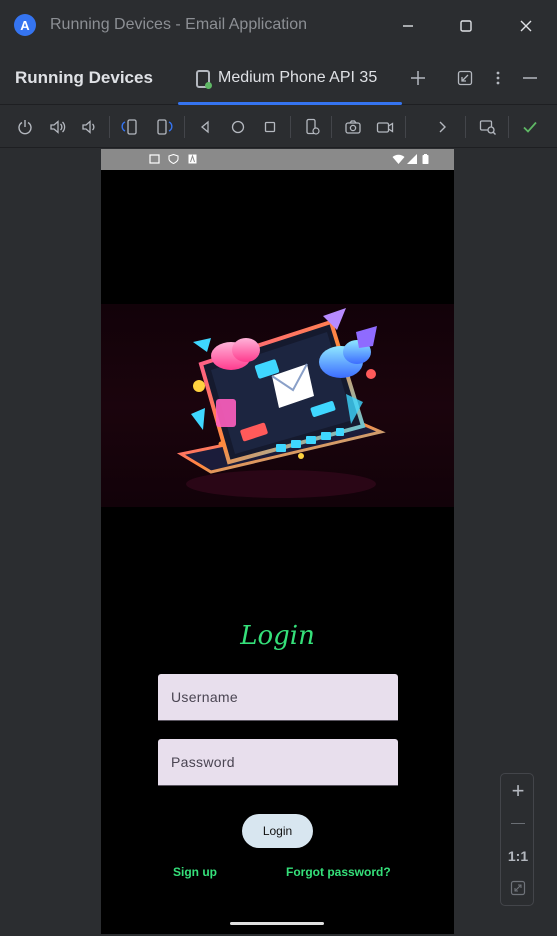  What do you see at coordinates (278, 697) in the screenshot?
I see `username-input: Username` at bounding box center [278, 697].